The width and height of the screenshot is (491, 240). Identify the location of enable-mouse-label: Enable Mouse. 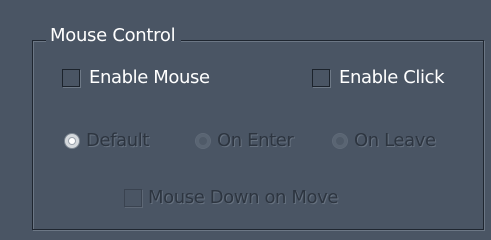
(149, 77).